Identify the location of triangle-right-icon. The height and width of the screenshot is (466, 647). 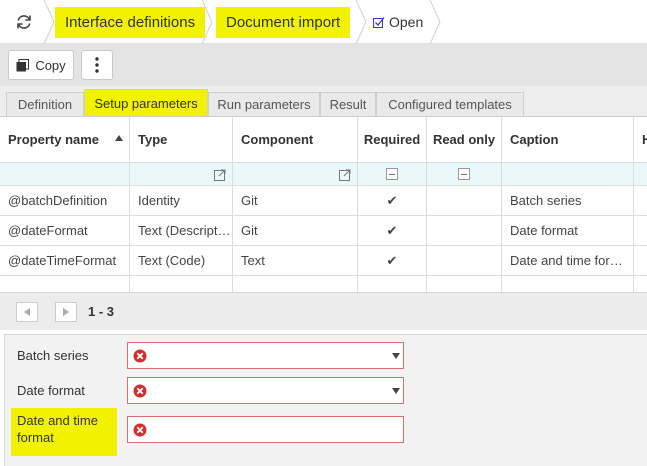
(66, 312).